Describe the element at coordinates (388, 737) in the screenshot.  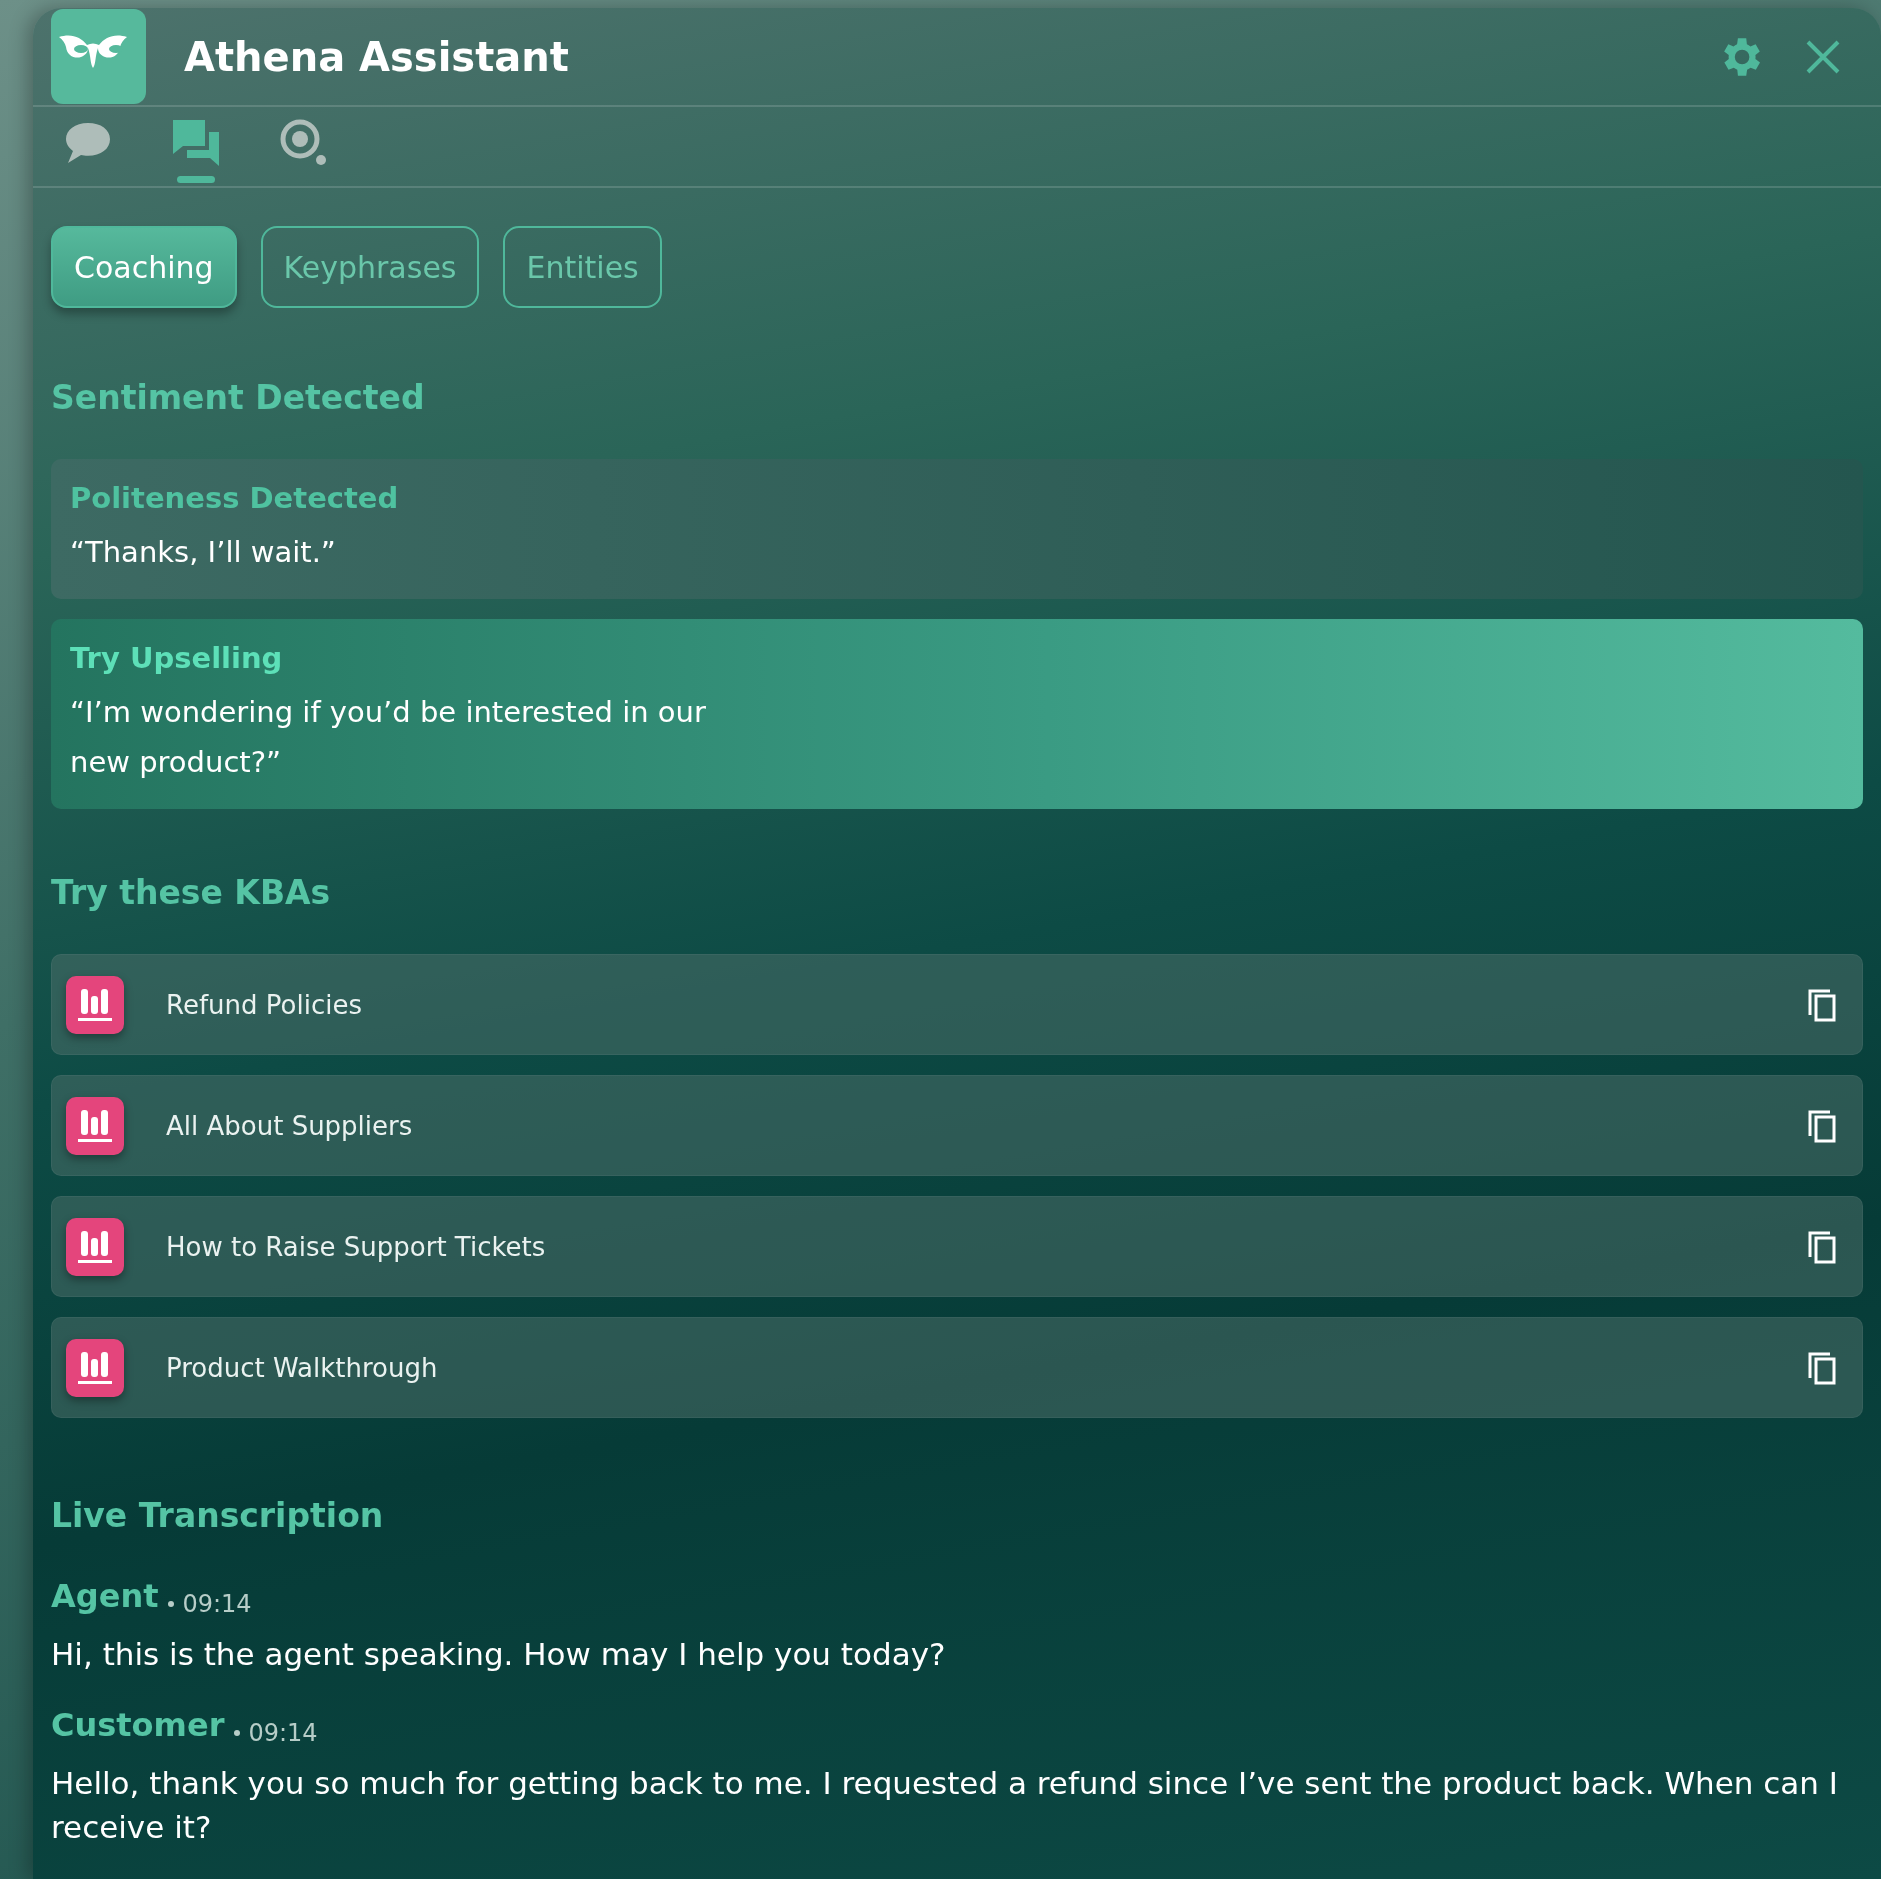
I see `card-quote: “I’m wondering if you’d be interested in our new product?”` at that location.